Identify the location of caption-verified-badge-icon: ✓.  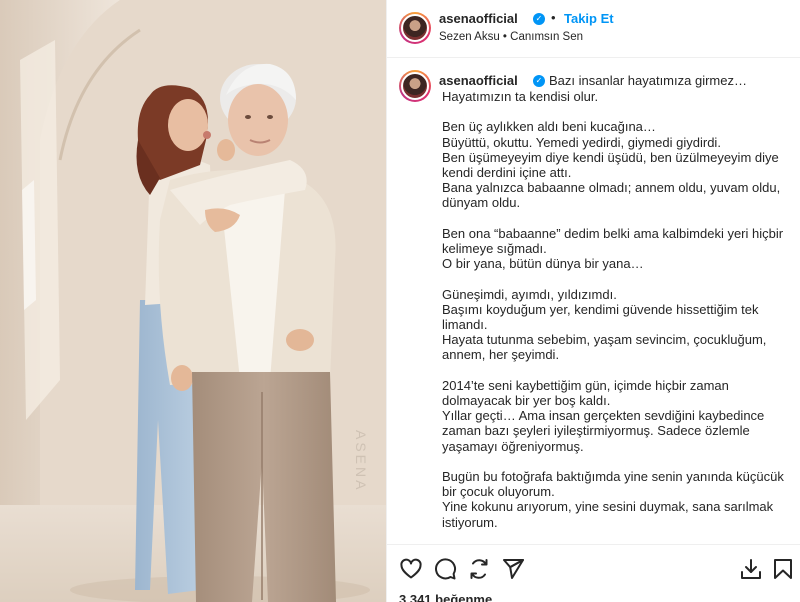
(539, 81).